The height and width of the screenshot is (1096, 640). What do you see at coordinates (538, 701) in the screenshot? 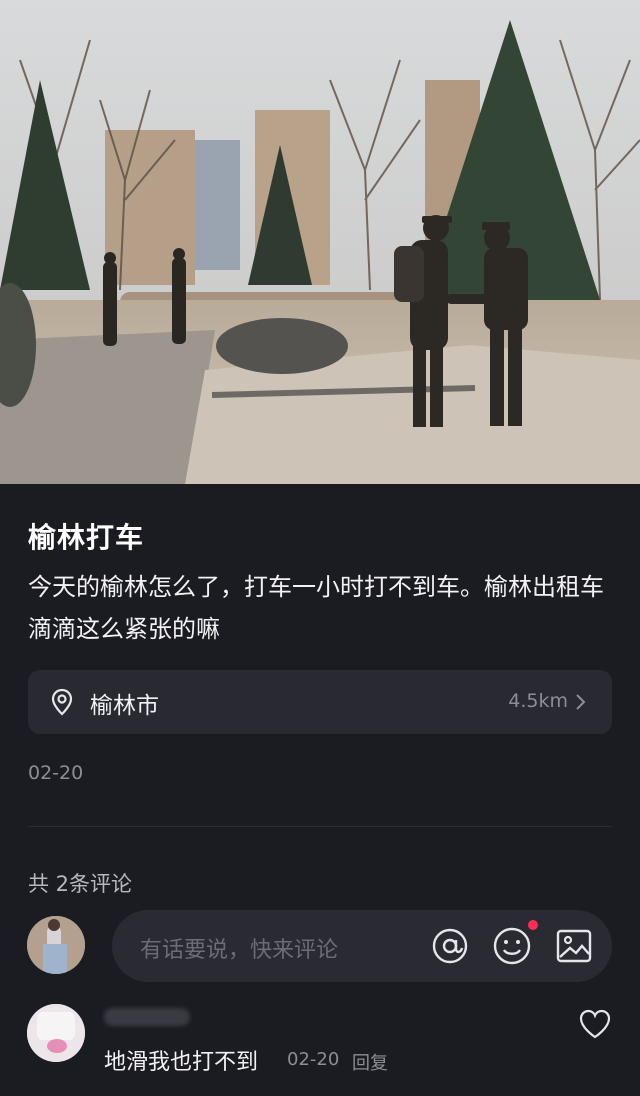
I see `location-distance: 4.5km` at bounding box center [538, 701].